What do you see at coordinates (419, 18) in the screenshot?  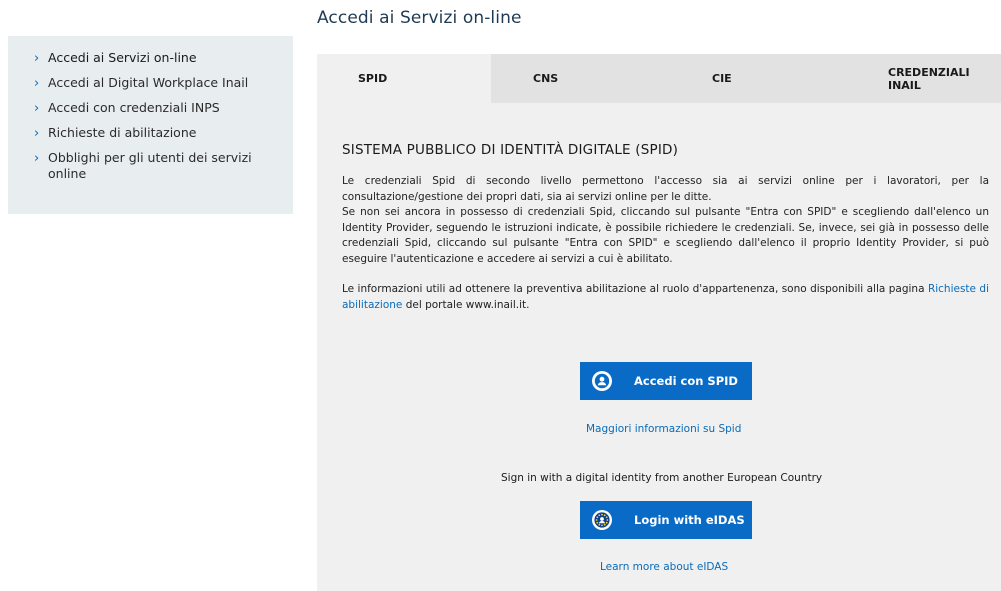 I see `page-title: Accedi ai Servizi on-line` at bounding box center [419, 18].